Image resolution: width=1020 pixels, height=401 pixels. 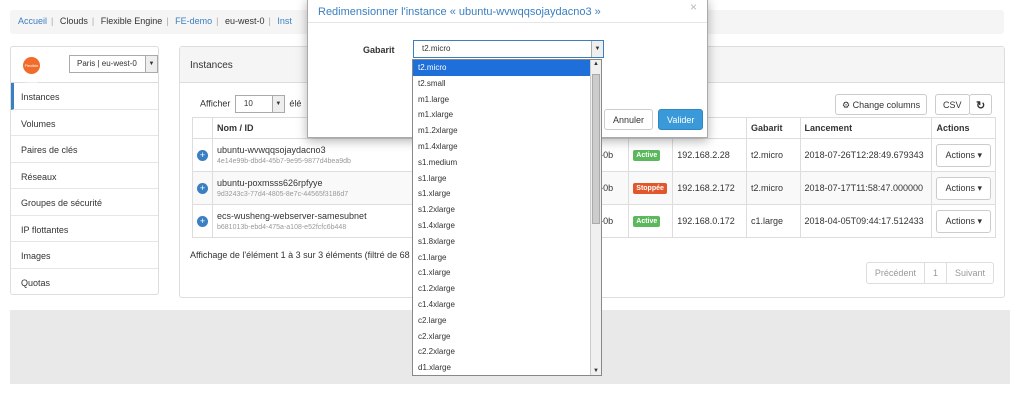 I want to click on flavor-option: c2.xlarge, so click(x=507, y=337).